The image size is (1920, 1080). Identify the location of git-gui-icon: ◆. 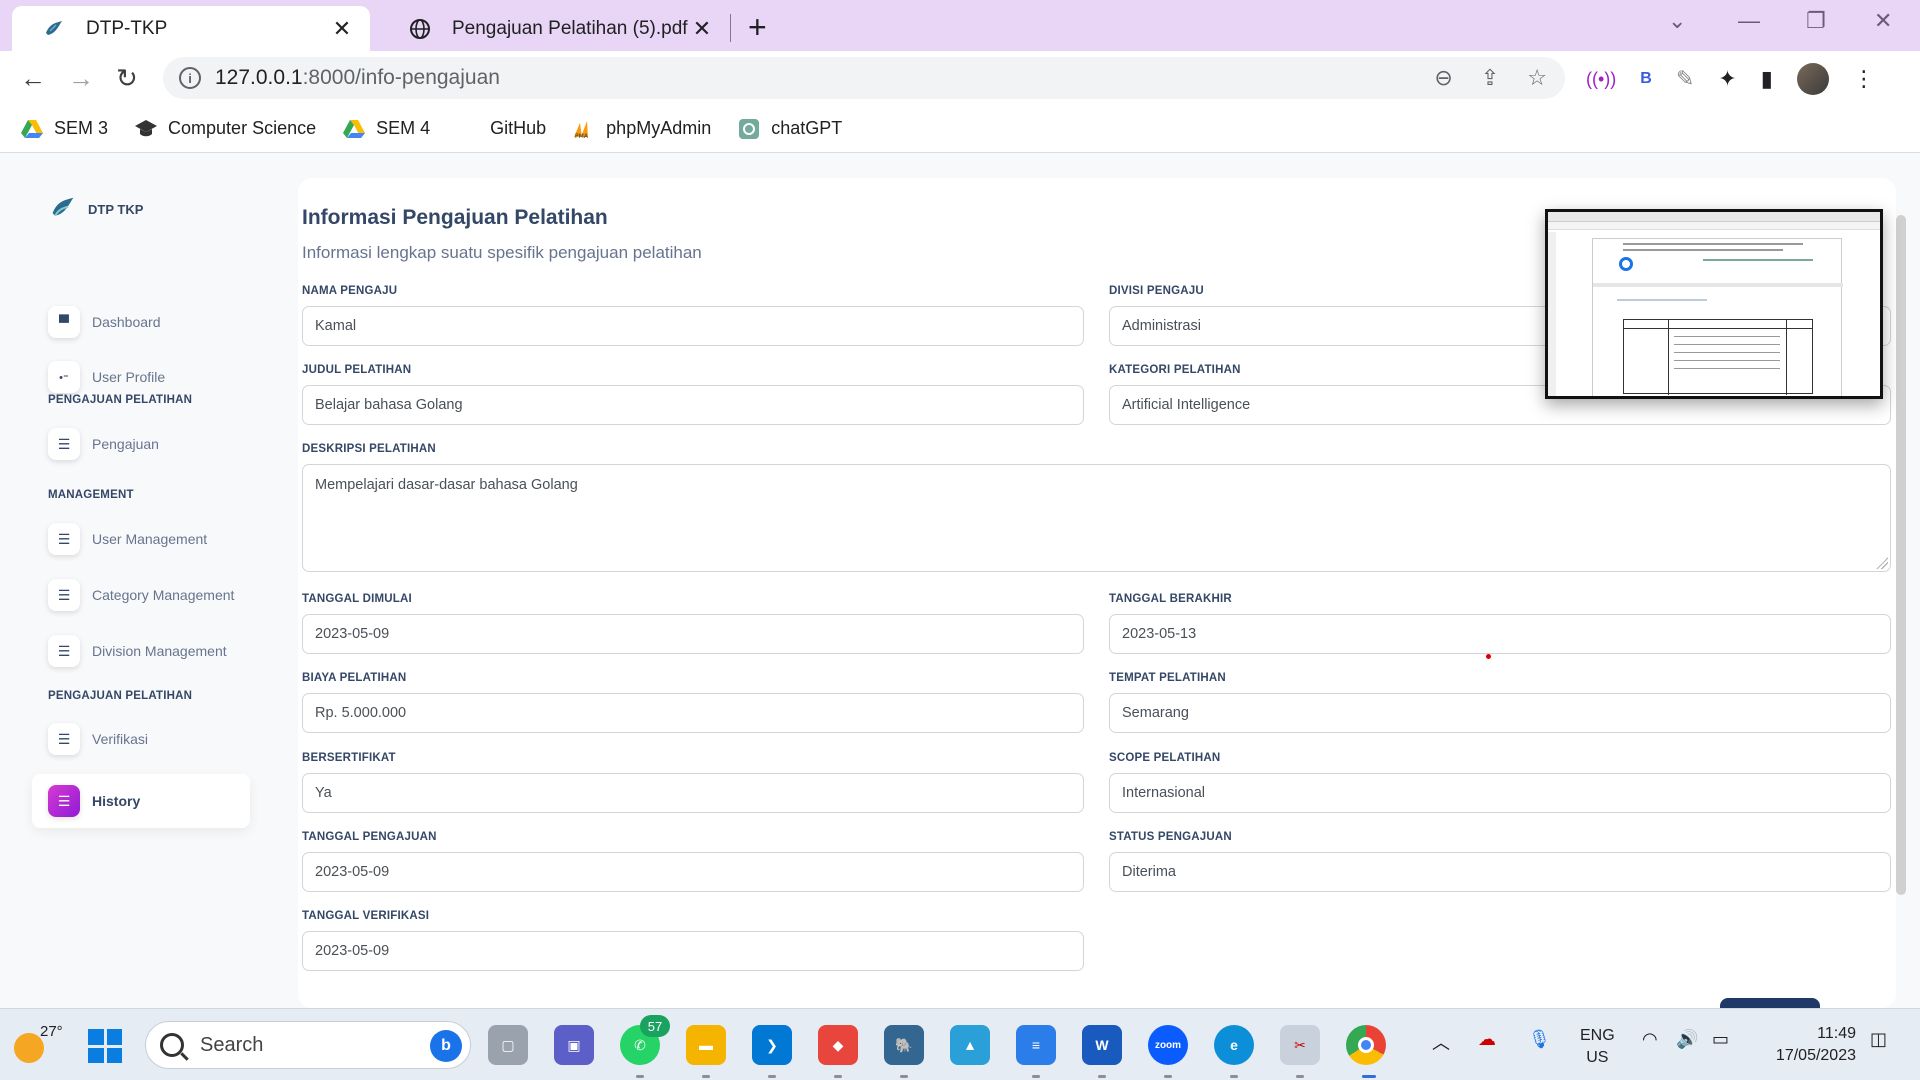
(838, 1045).